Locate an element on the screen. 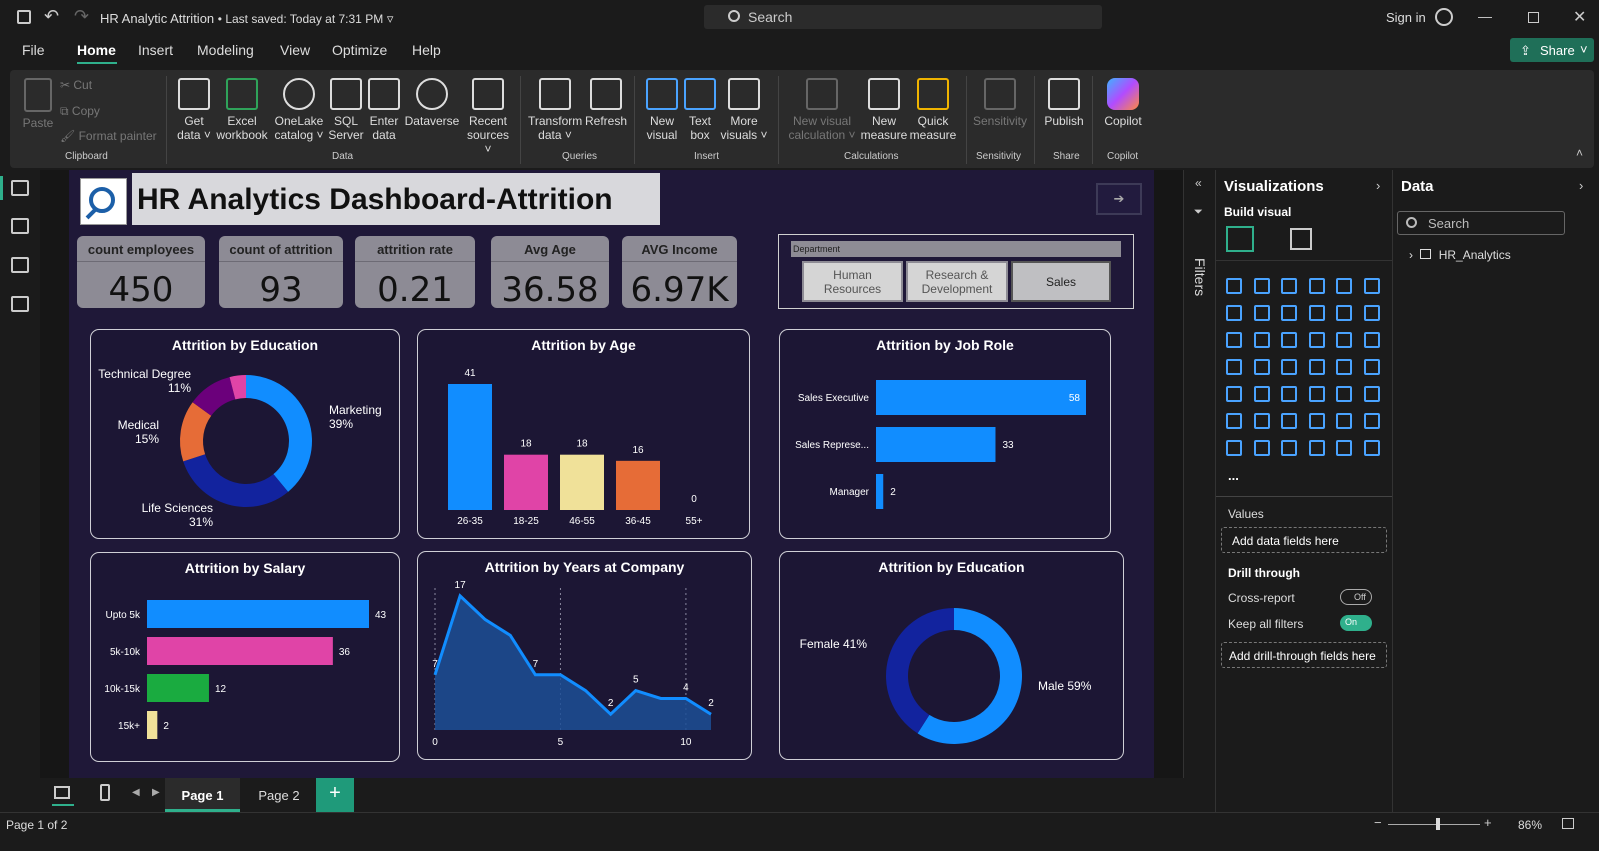 This screenshot has height=851, width=1599. slicer-item-research-development: Research & Development is located at coordinates (957, 281).